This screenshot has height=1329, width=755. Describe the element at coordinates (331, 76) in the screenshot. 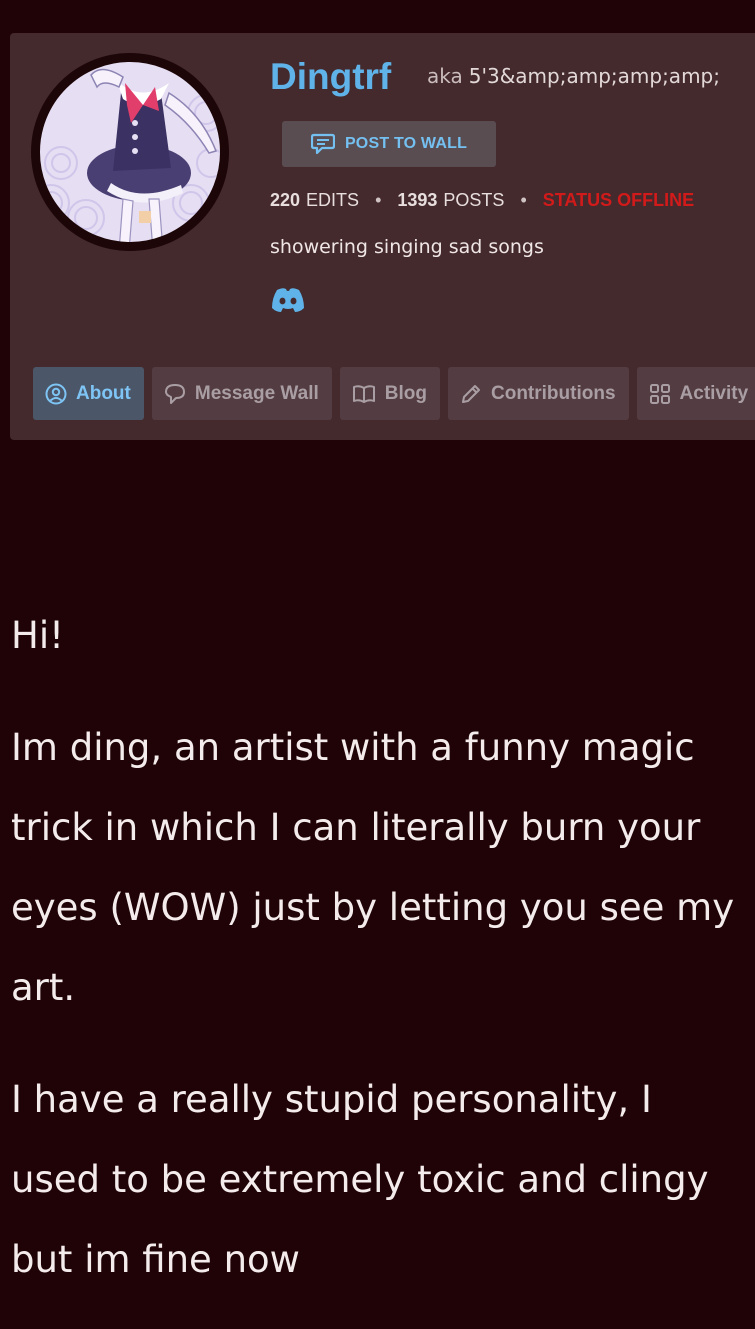

I see `username: Dingtrf` at that location.